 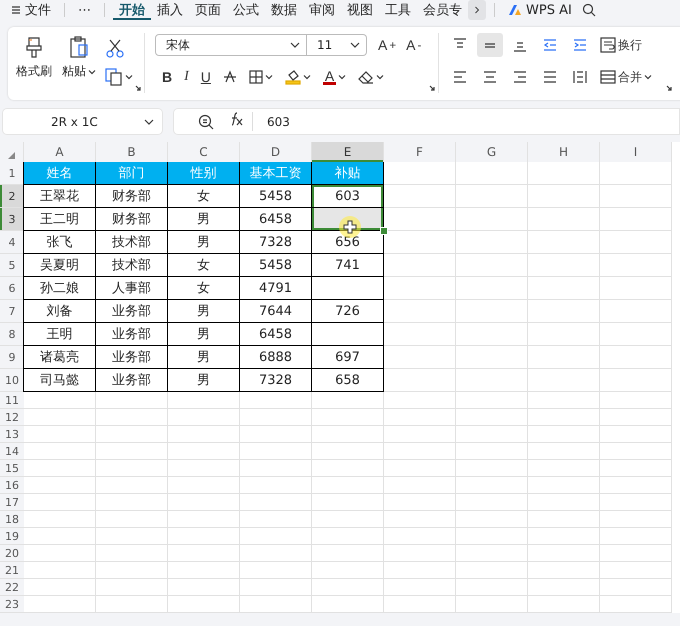 What do you see at coordinates (59, 357) in the screenshot?
I see `table-cell: 诸葛亮` at bounding box center [59, 357].